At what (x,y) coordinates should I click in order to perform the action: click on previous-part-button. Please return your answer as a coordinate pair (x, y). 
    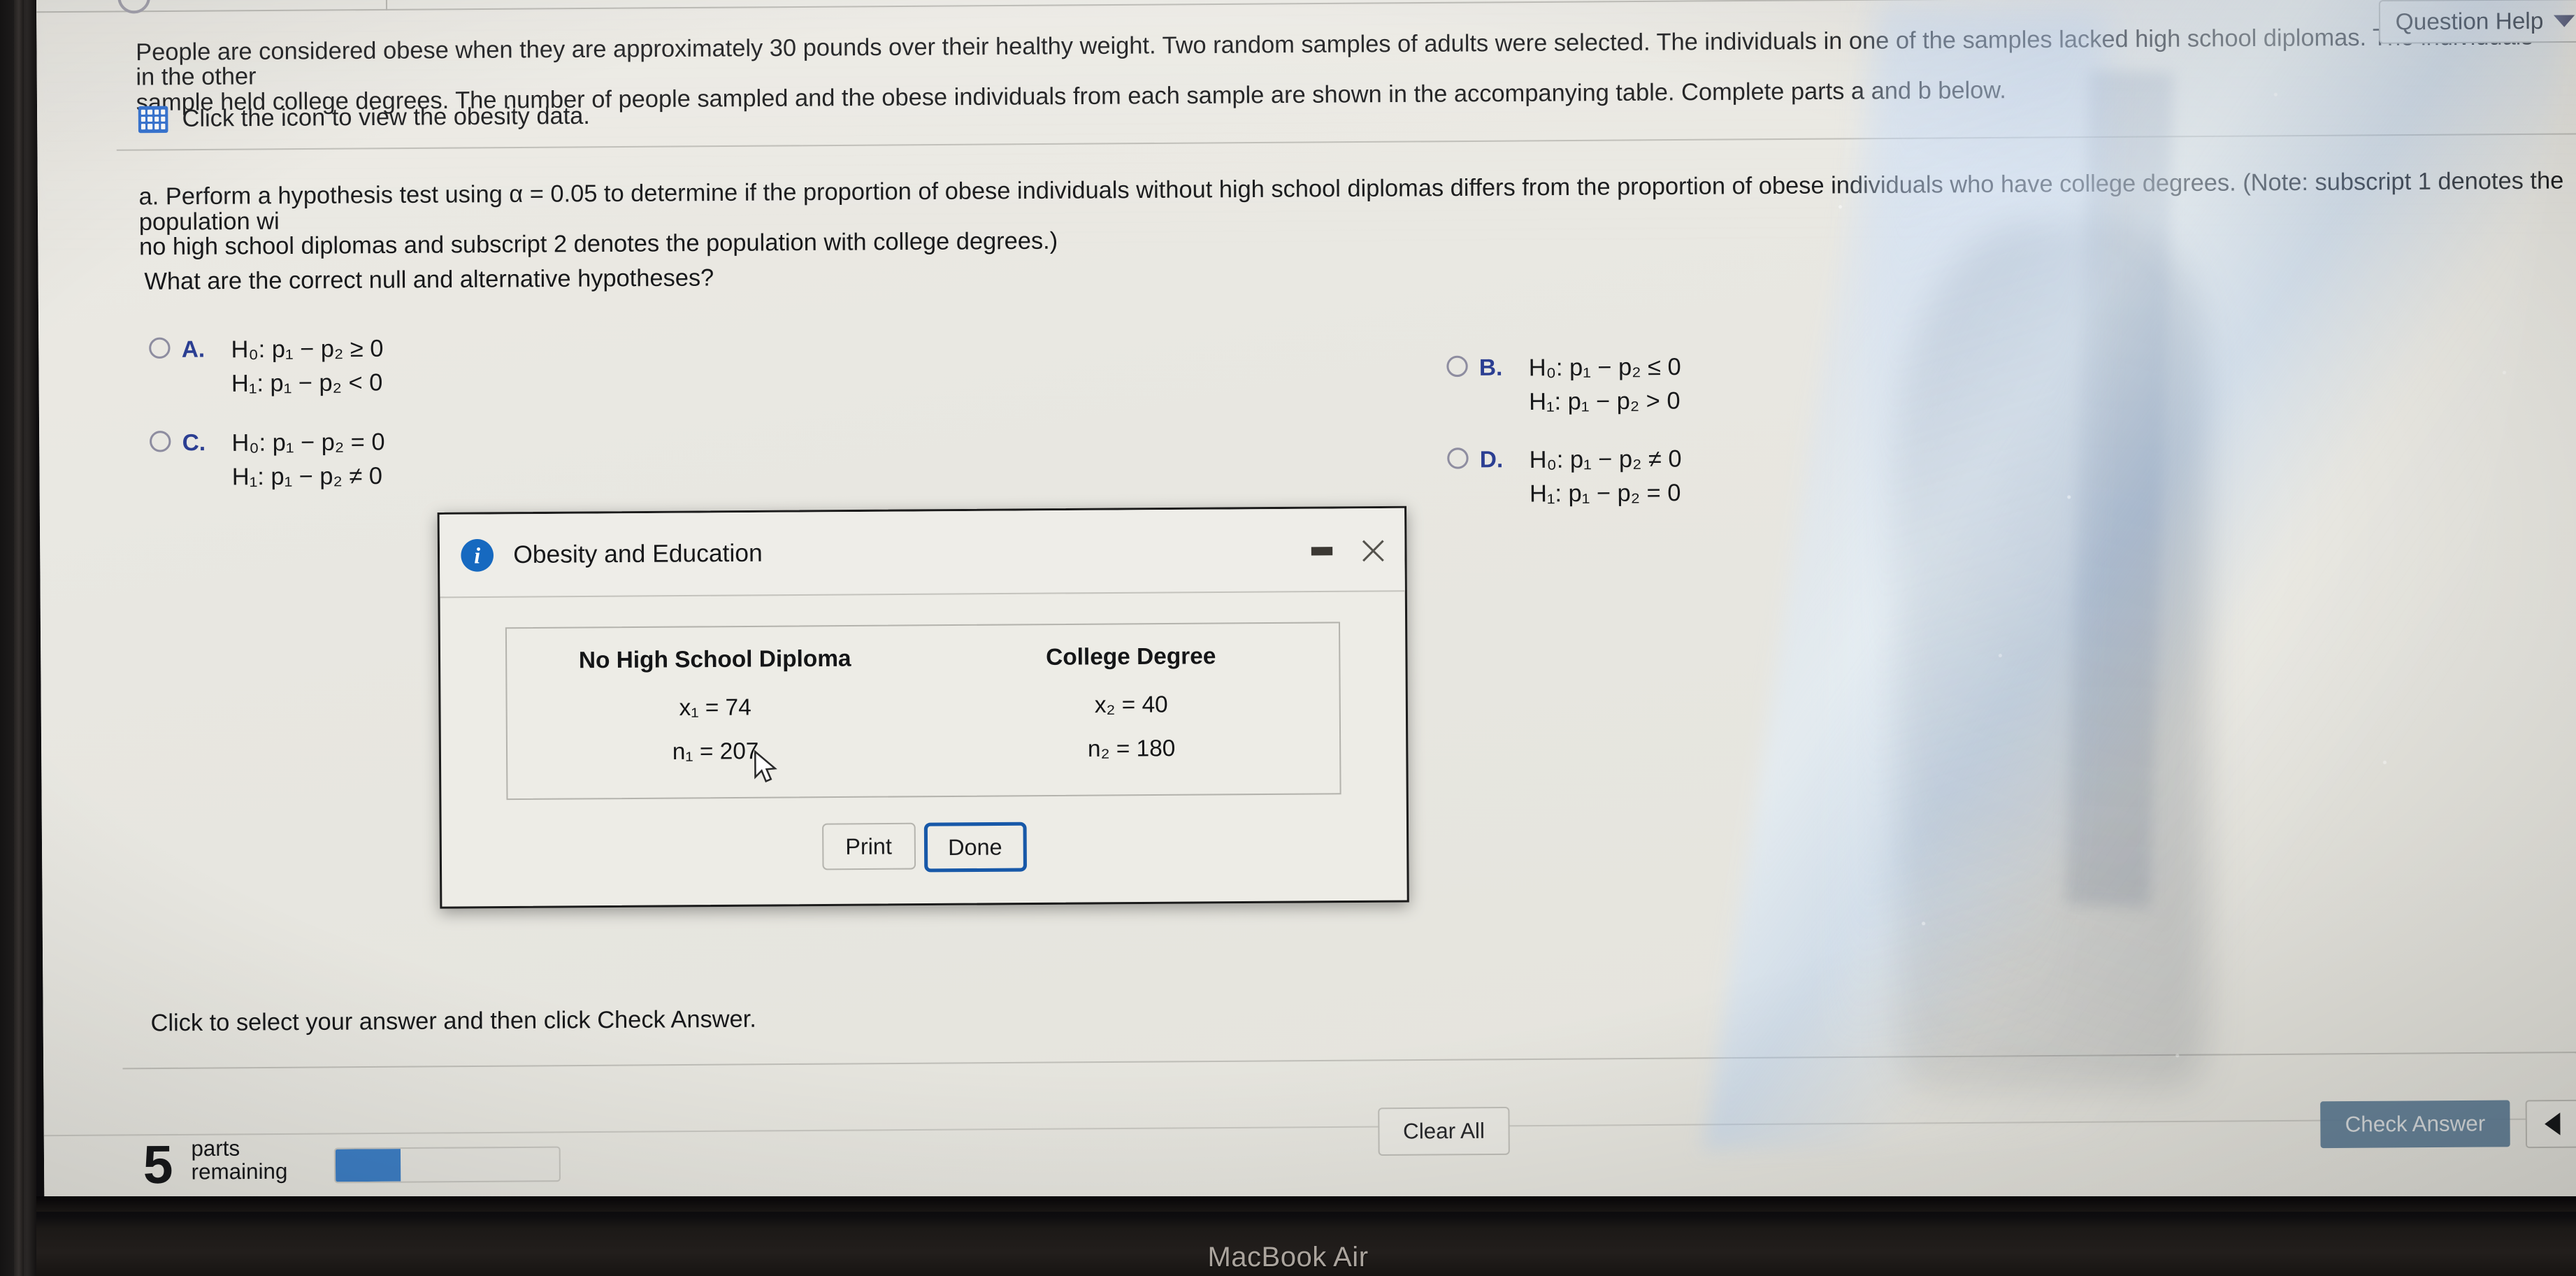
    Looking at the image, I should click on (2551, 1124).